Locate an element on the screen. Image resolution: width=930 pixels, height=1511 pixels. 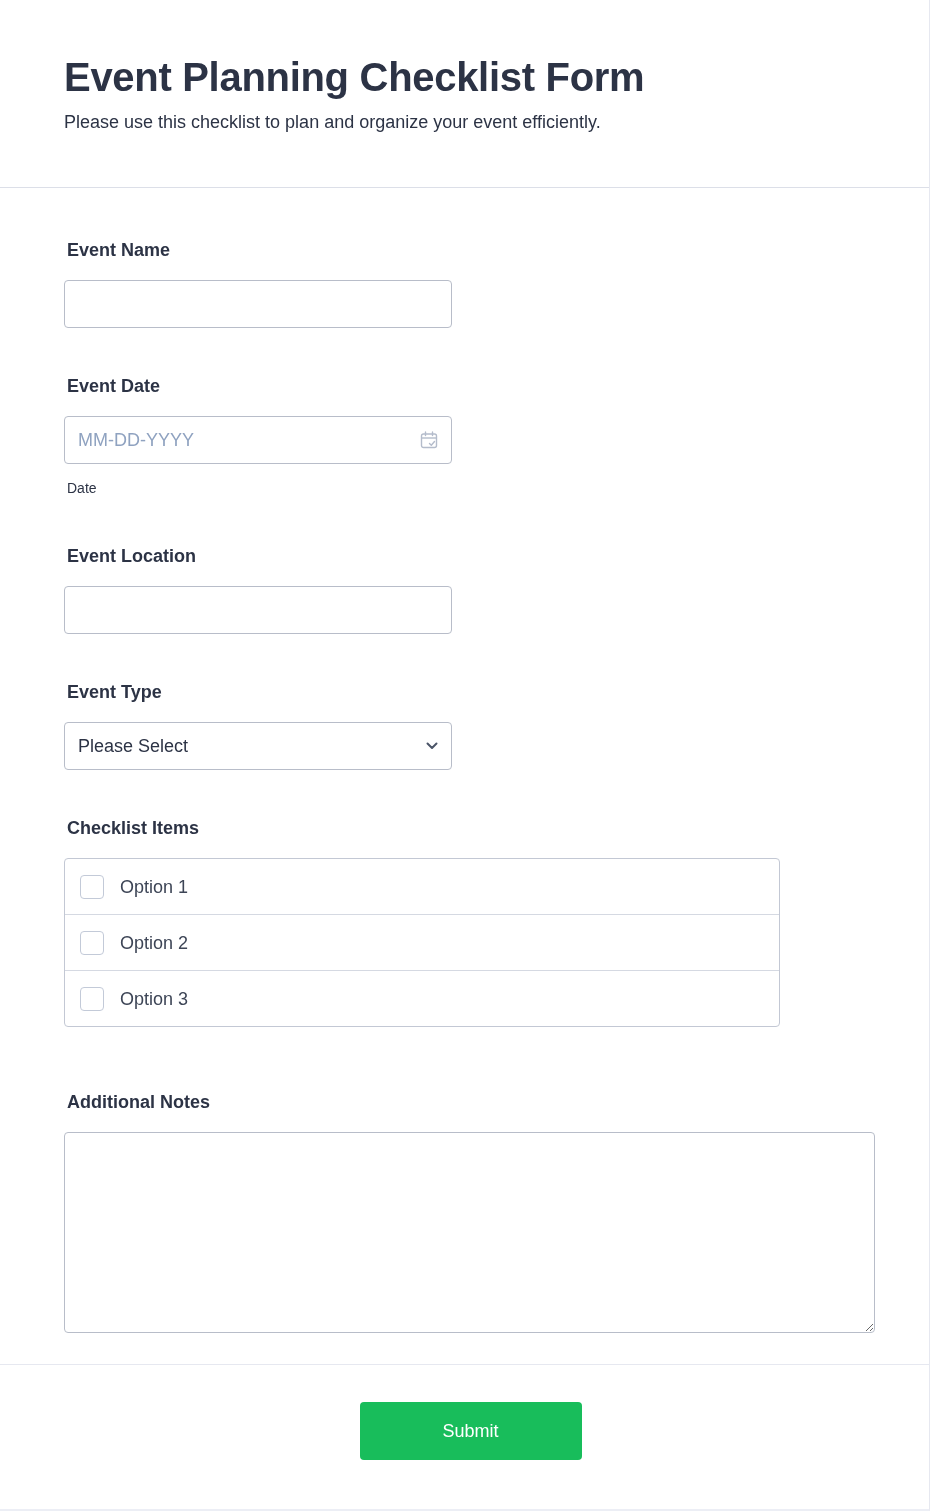
select-dropdown: Please Select is located at coordinates (258, 746).